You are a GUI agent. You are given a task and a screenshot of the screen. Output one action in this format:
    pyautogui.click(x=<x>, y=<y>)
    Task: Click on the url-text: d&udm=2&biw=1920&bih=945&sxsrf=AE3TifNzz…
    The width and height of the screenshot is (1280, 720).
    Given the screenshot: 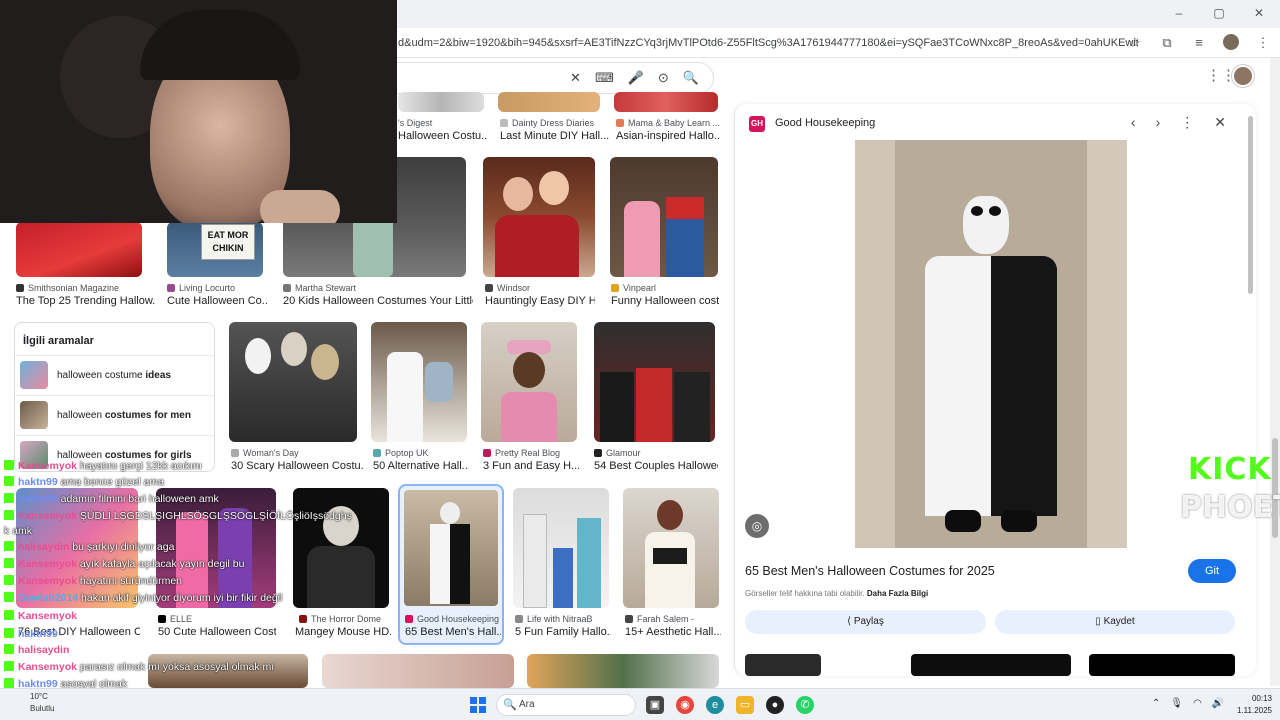 What is the action you would take?
    pyautogui.click(x=768, y=43)
    